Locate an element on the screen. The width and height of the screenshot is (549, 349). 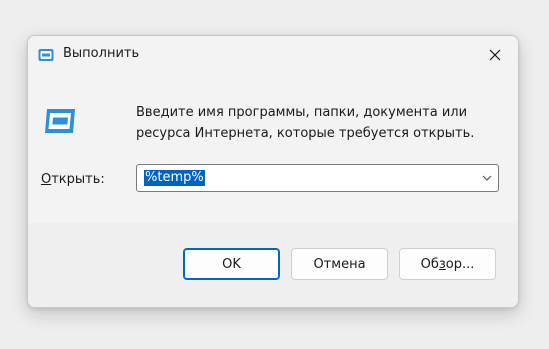
open-label: Открыть: is located at coordinates (73, 179).